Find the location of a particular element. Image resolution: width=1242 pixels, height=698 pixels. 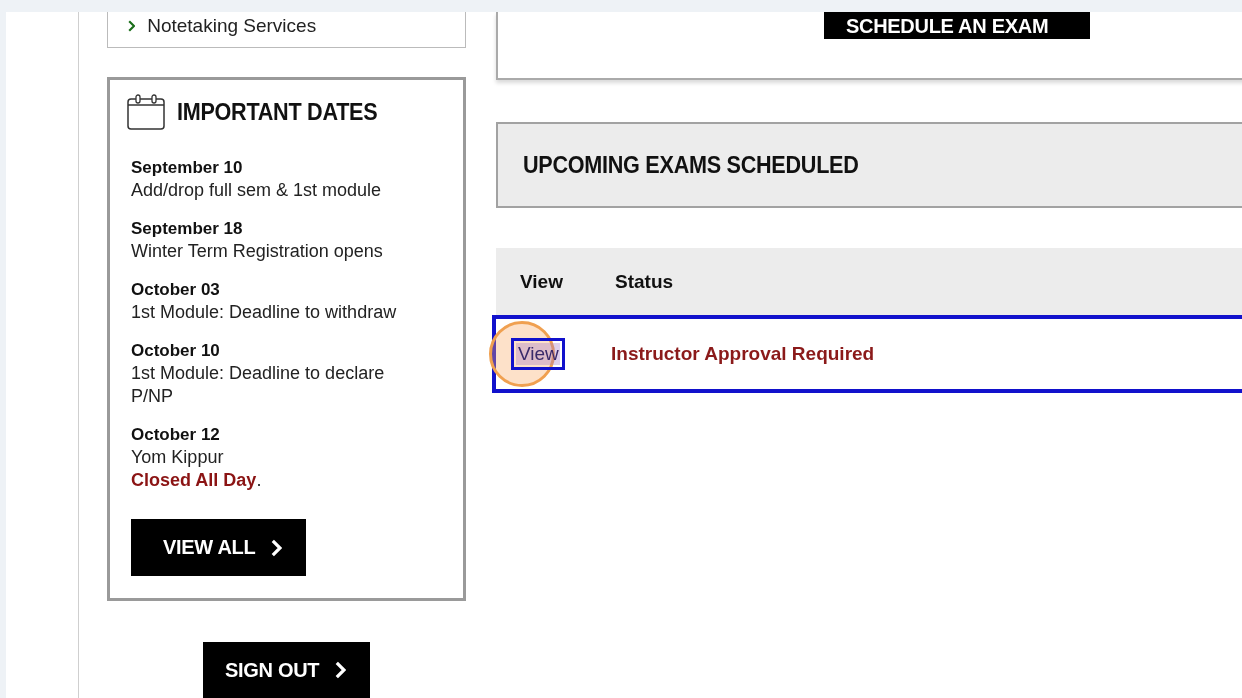

view-all-button: VIEW ALL is located at coordinates (219, 547).